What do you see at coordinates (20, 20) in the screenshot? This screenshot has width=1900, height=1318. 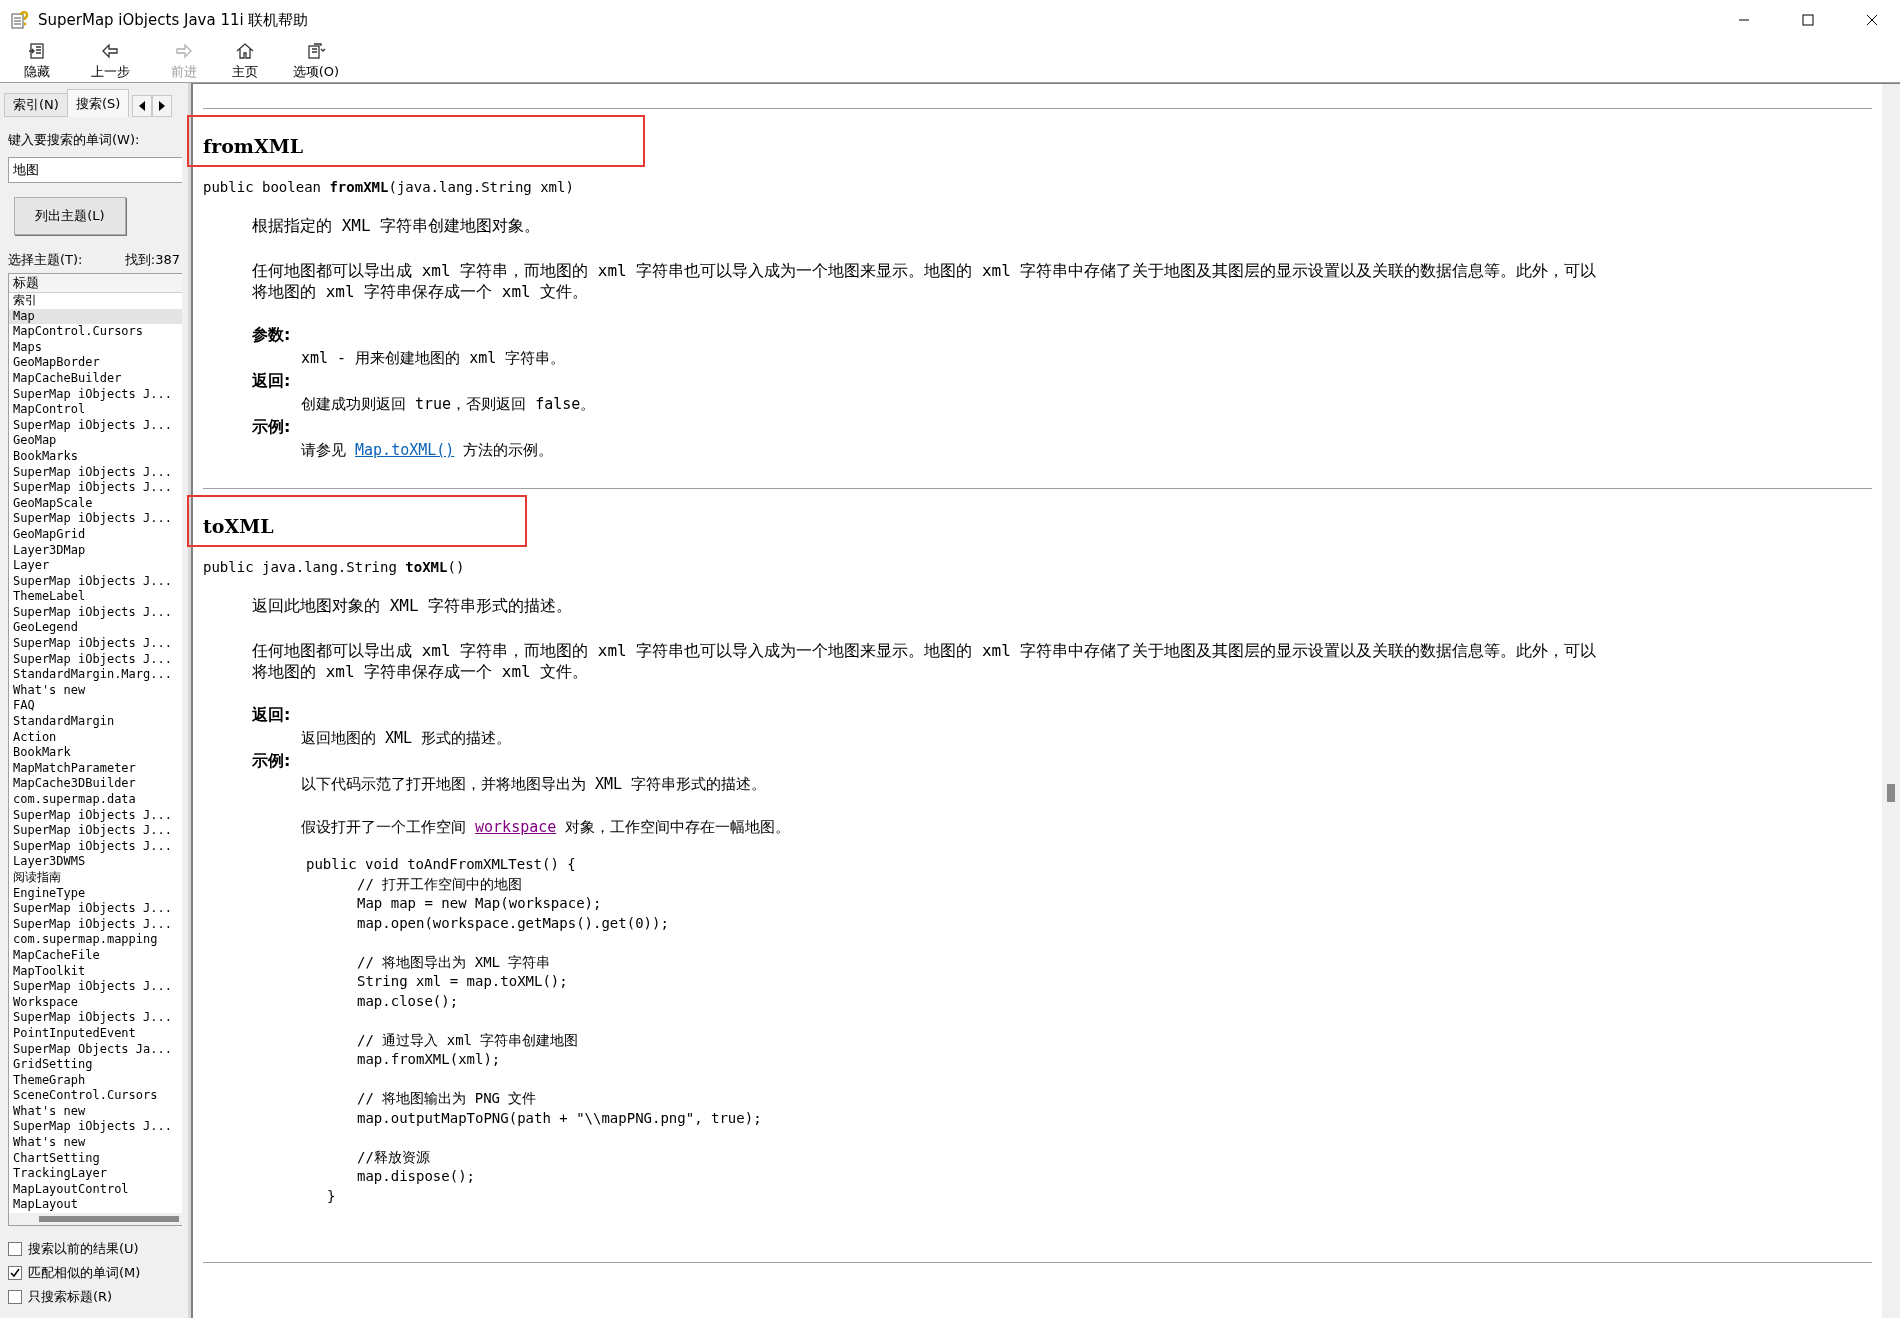 I see `help-document-icon` at bounding box center [20, 20].